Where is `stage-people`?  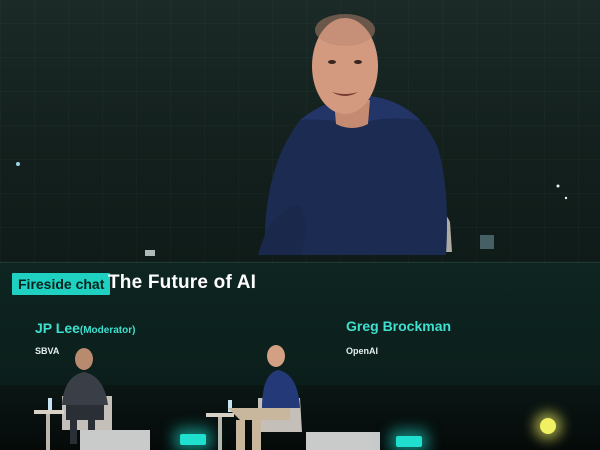 stage-people is located at coordinates (207, 397).